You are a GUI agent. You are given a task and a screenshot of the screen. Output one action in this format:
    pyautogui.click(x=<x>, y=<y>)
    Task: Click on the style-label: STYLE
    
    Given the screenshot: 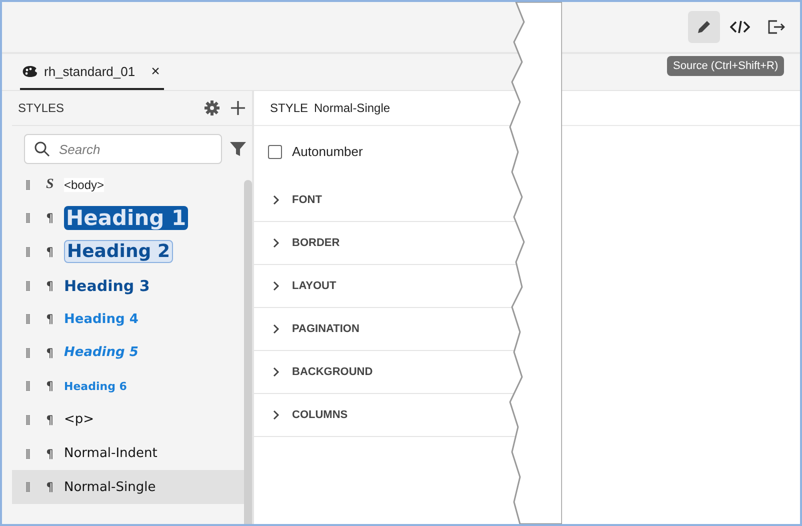 What is the action you would take?
    pyautogui.click(x=289, y=108)
    